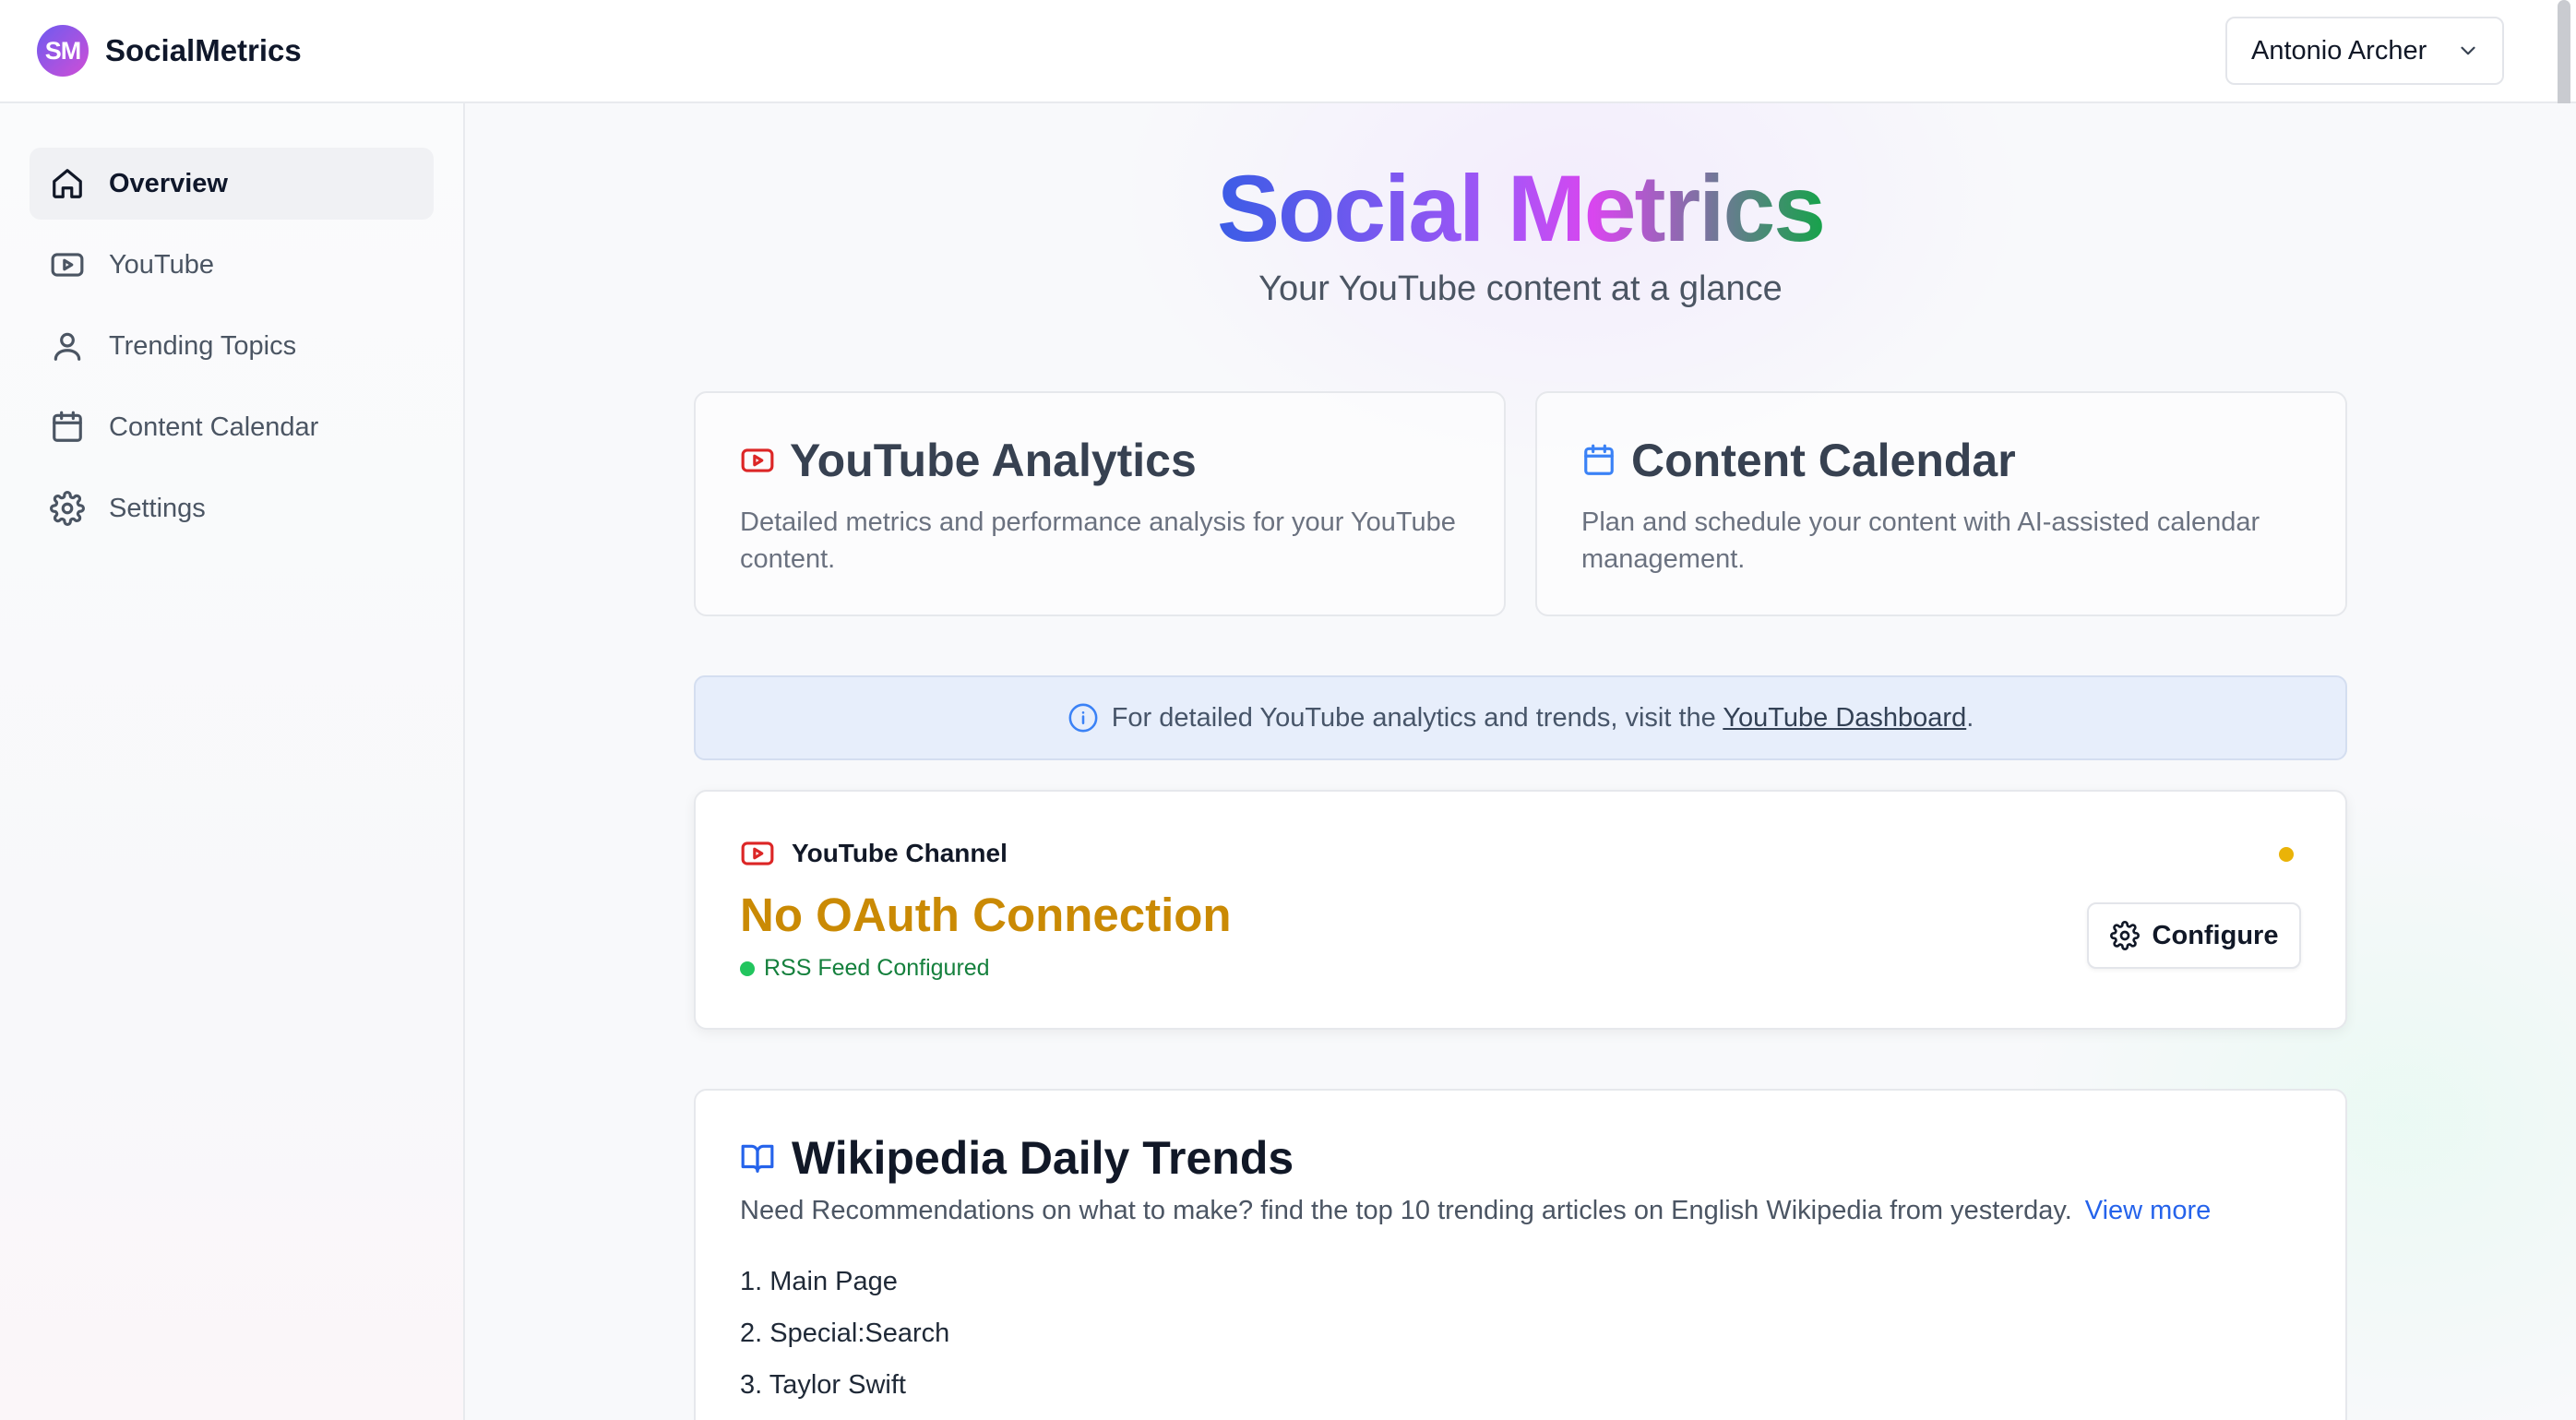 Image resolution: width=2576 pixels, height=1420 pixels. Describe the element at coordinates (1521, 968) in the screenshot. I see `rss-status: RSS Feed Configured` at that location.